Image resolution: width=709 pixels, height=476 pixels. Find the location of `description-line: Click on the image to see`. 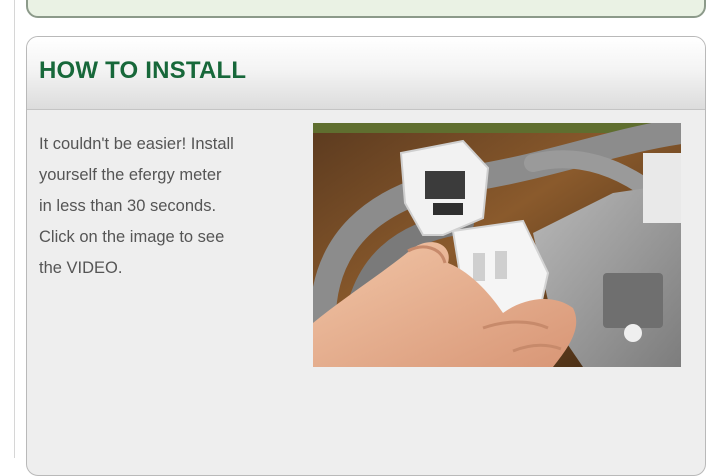

description-line: Click on the image to see is located at coordinates (132, 237).